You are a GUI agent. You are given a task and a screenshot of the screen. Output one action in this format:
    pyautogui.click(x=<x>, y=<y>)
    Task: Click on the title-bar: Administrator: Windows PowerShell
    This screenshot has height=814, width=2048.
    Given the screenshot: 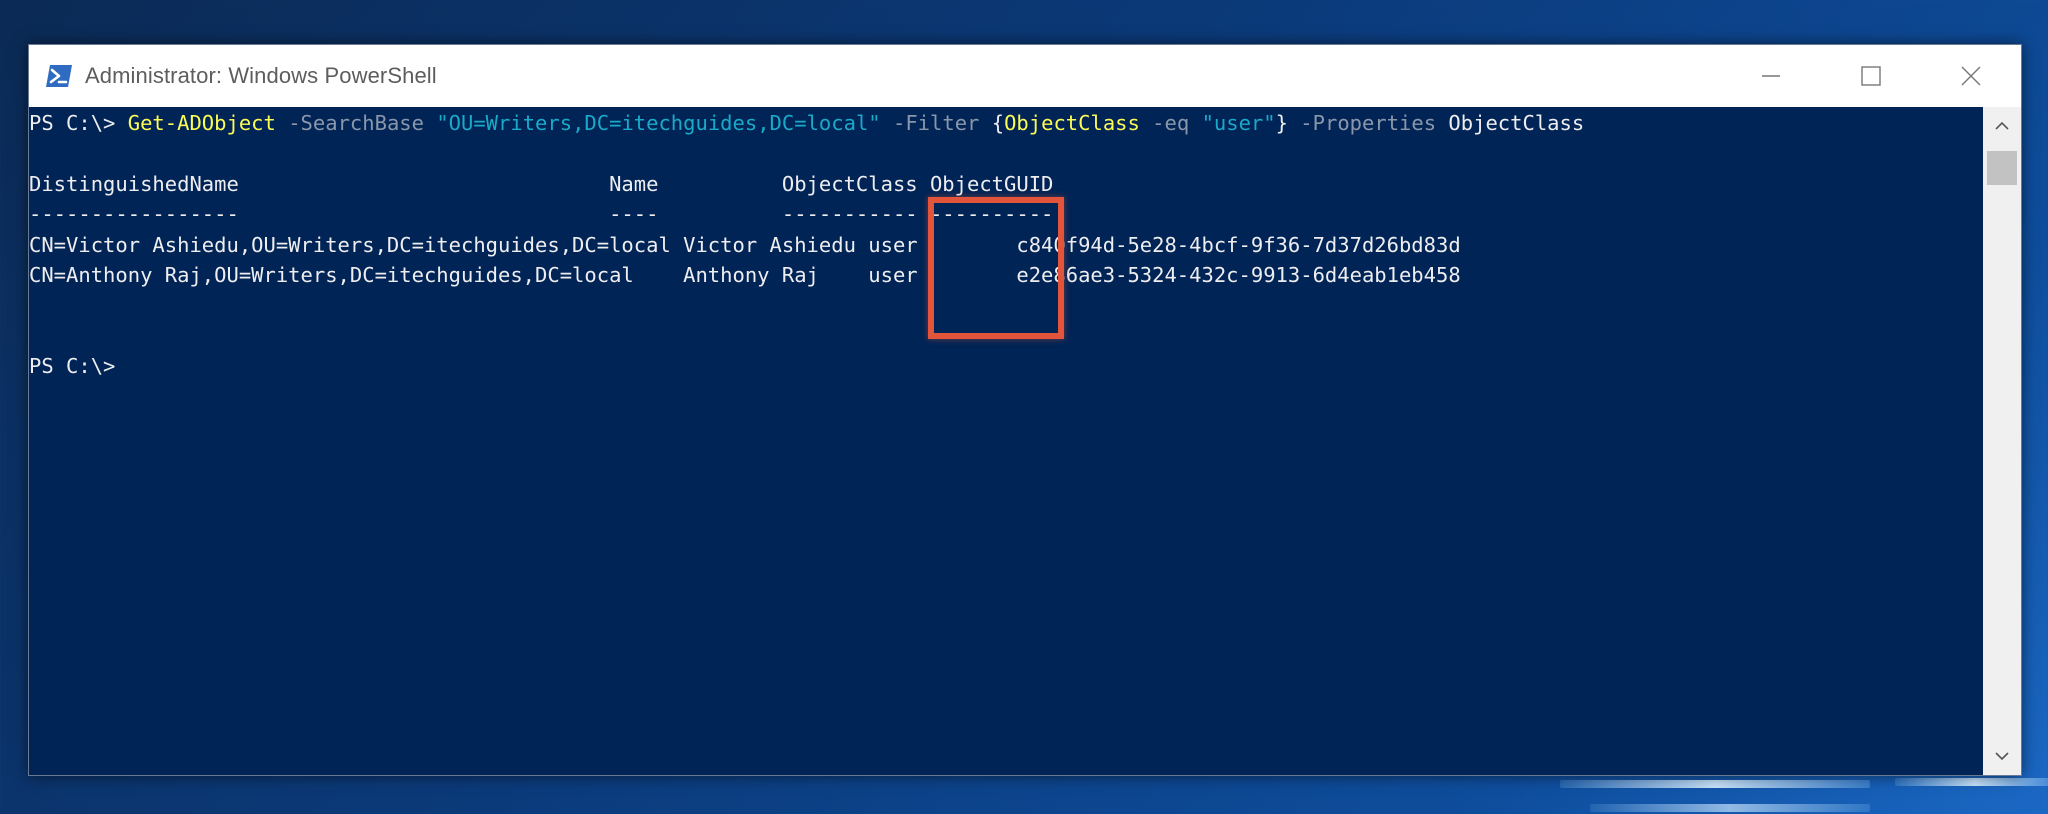 What is the action you would take?
    pyautogui.click(x=1025, y=76)
    